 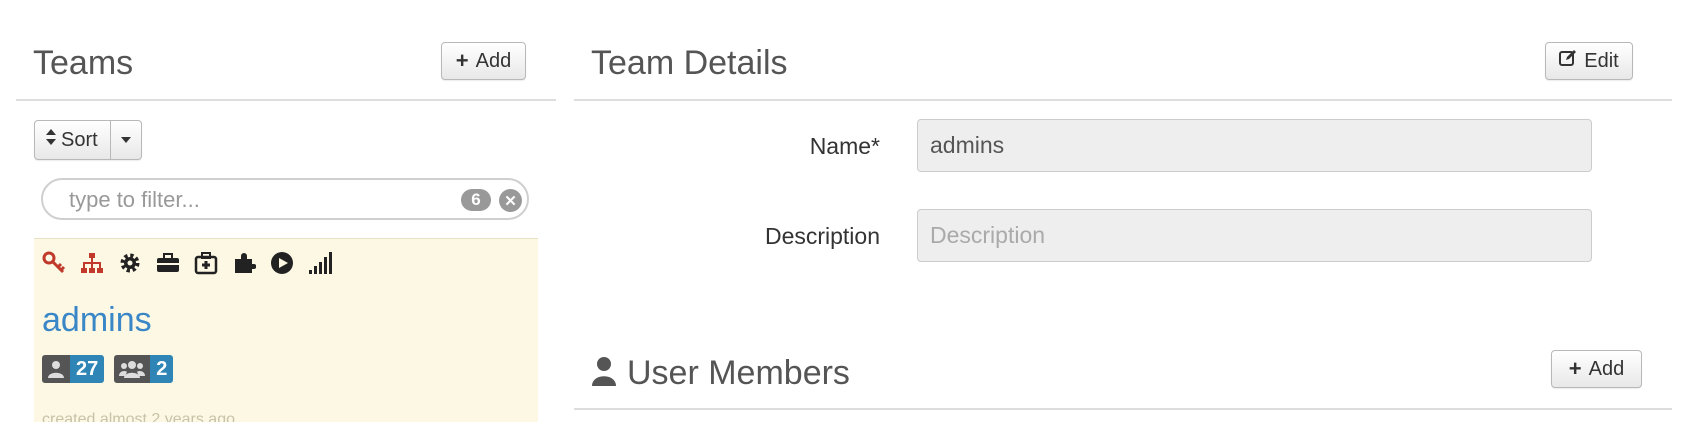 I want to click on team-stats: 27 2, so click(x=108, y=369).